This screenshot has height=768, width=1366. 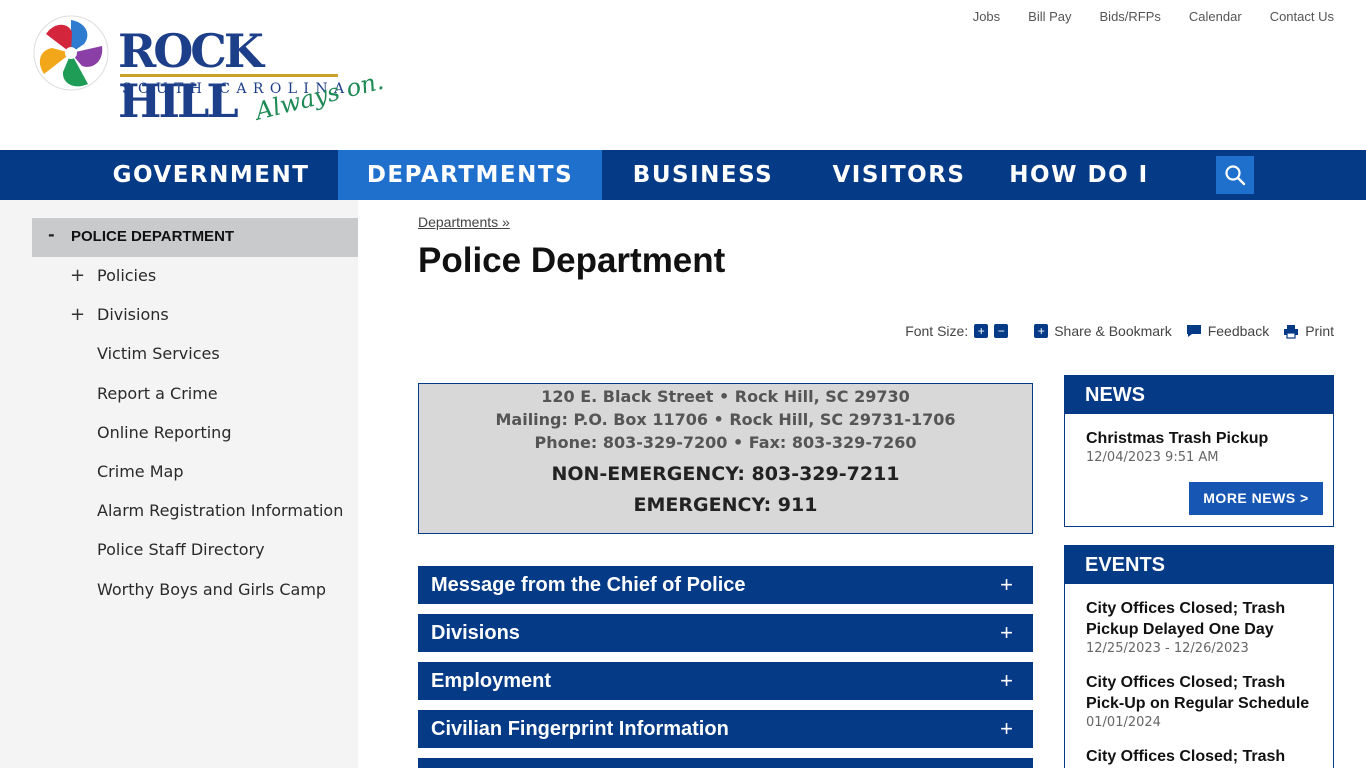 I want to click on accordion-title: Message from the Chief of Police, so click(x=588, y=585).